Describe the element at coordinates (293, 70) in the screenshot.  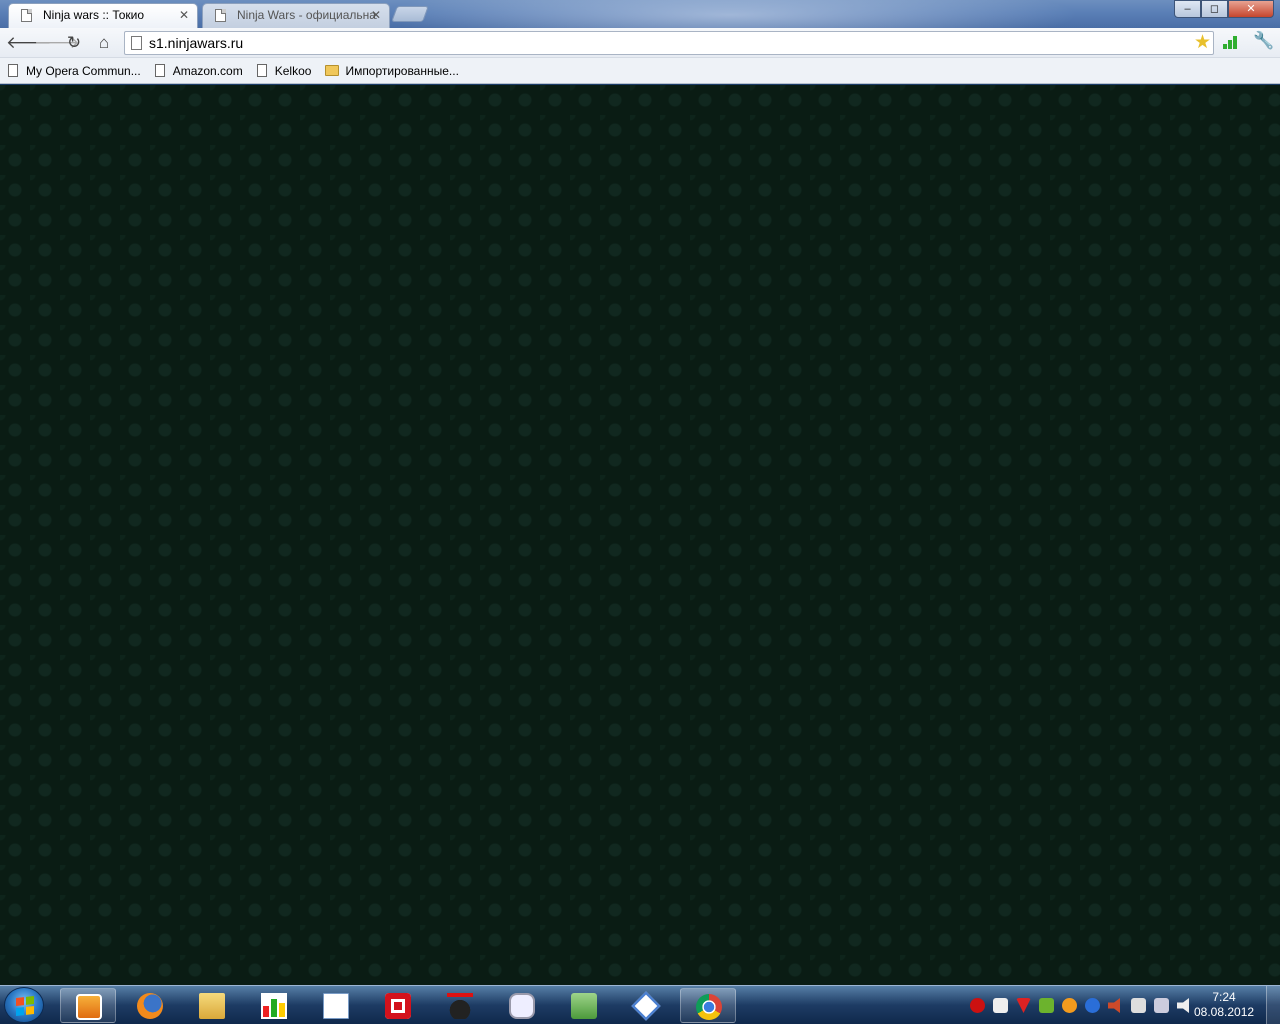
I see `bookmark-label: Kelkoo` at that location.